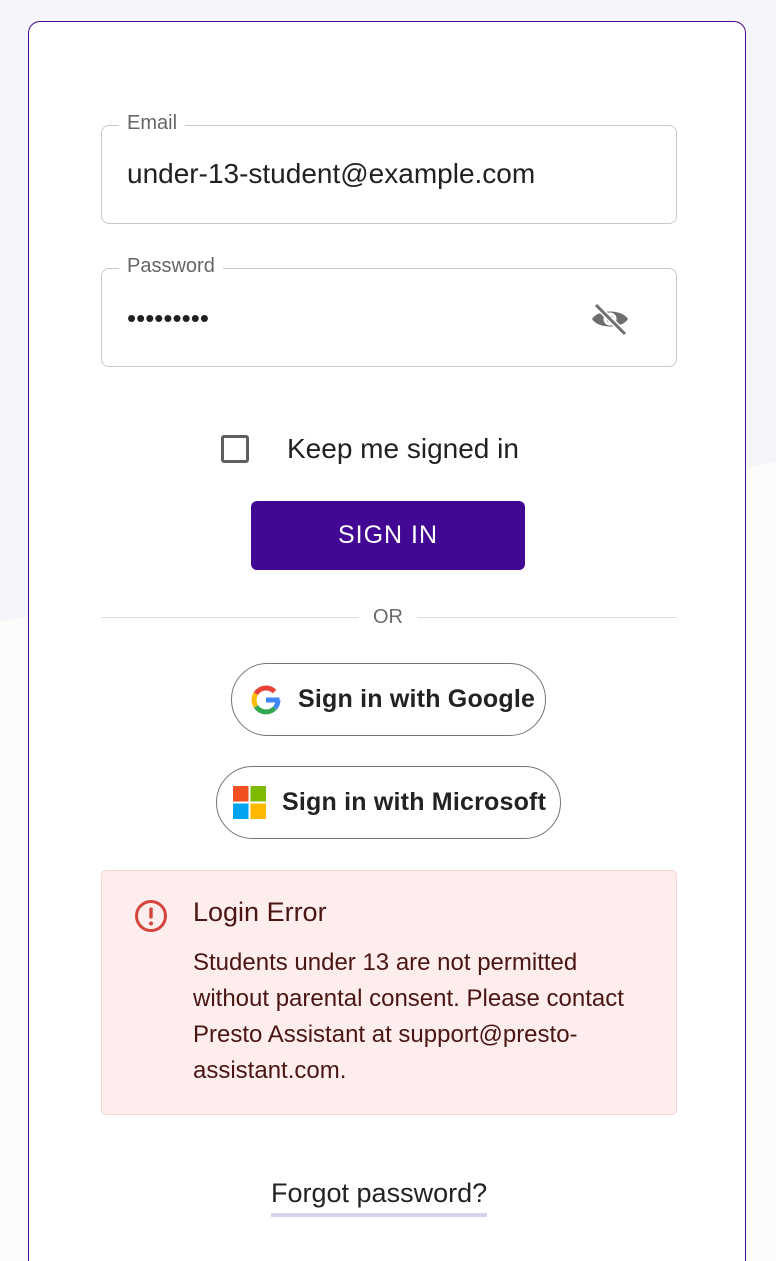 This screenshot has height=1261, width=776. I want to click on keep-signed-in-label: Keep me signed in, so click(403, 448).